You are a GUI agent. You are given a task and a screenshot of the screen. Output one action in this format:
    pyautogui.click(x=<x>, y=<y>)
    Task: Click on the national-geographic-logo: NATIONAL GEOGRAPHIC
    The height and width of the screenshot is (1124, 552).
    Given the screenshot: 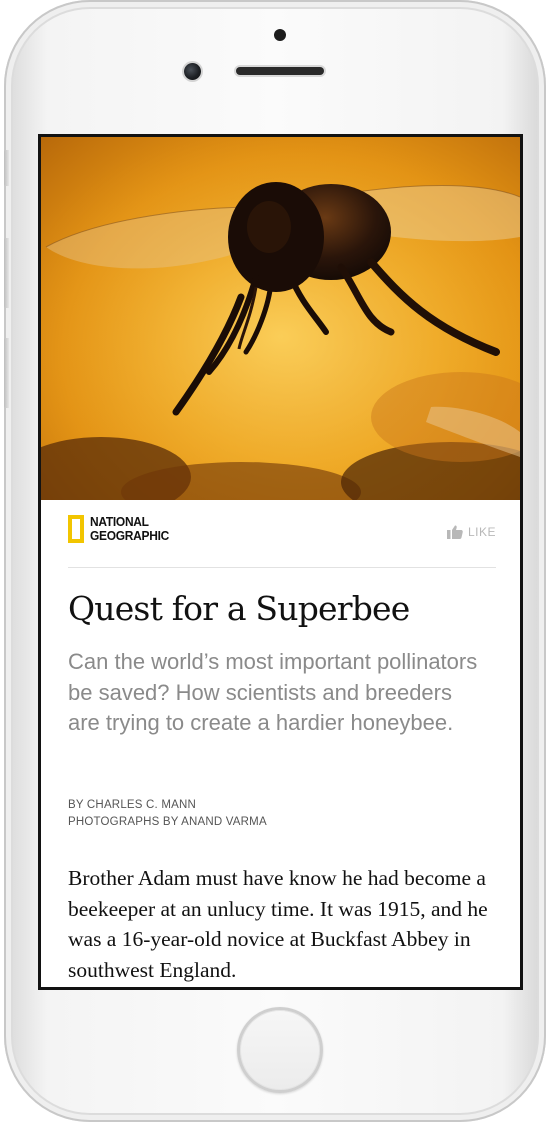 What is the action you would take?
    pyautogui.click(x=122, y=529)
    